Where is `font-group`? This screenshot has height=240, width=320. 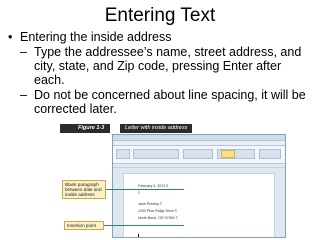
font-group is located at coordinates (156, 154).